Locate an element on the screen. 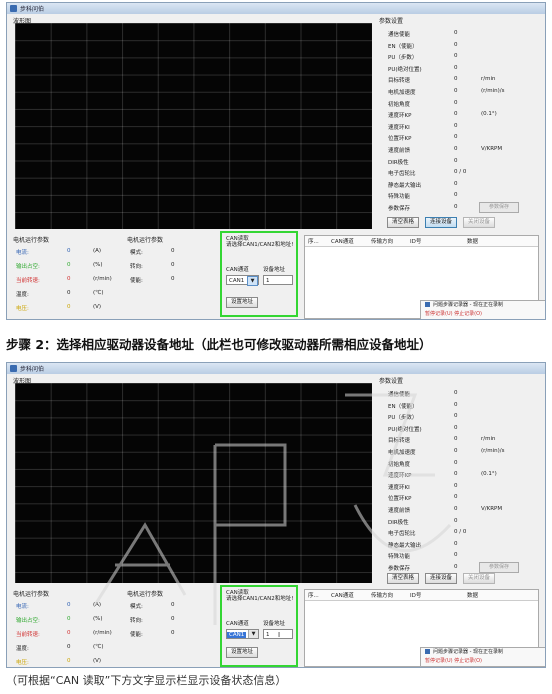  log-table-header: 序... CAN通道 传输方向 ID号 数据 is located at coordinates (421, 241).